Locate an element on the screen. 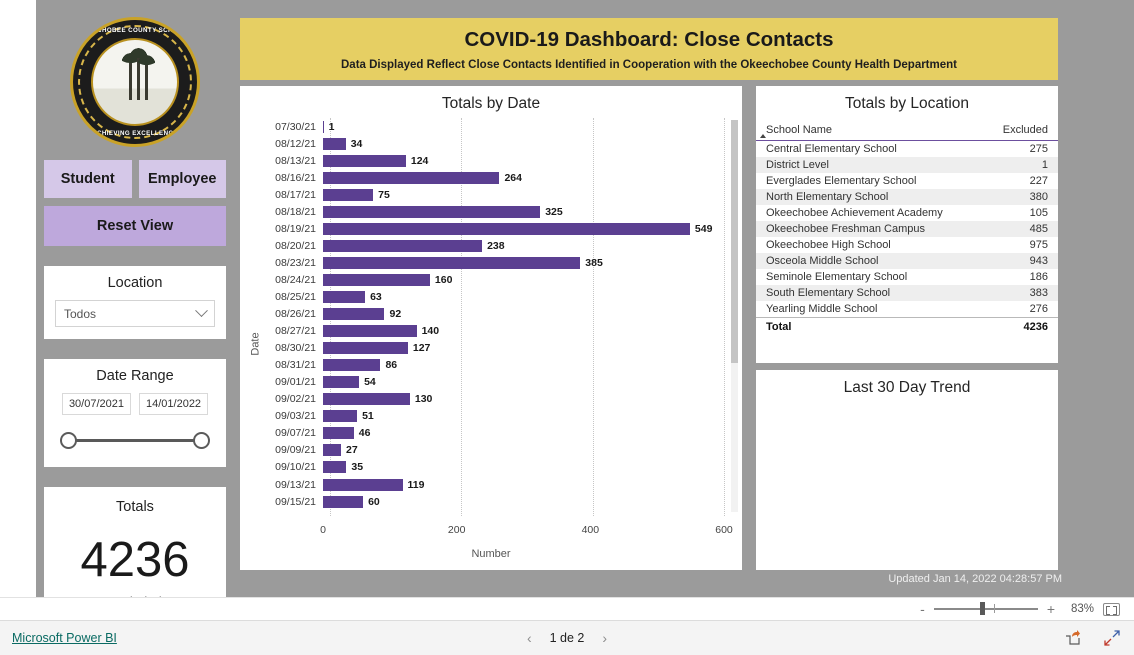 The height and width of the screenshot is (655, 1134). bar-row: 09/02/21 130 is located at coordinates (495, 399).